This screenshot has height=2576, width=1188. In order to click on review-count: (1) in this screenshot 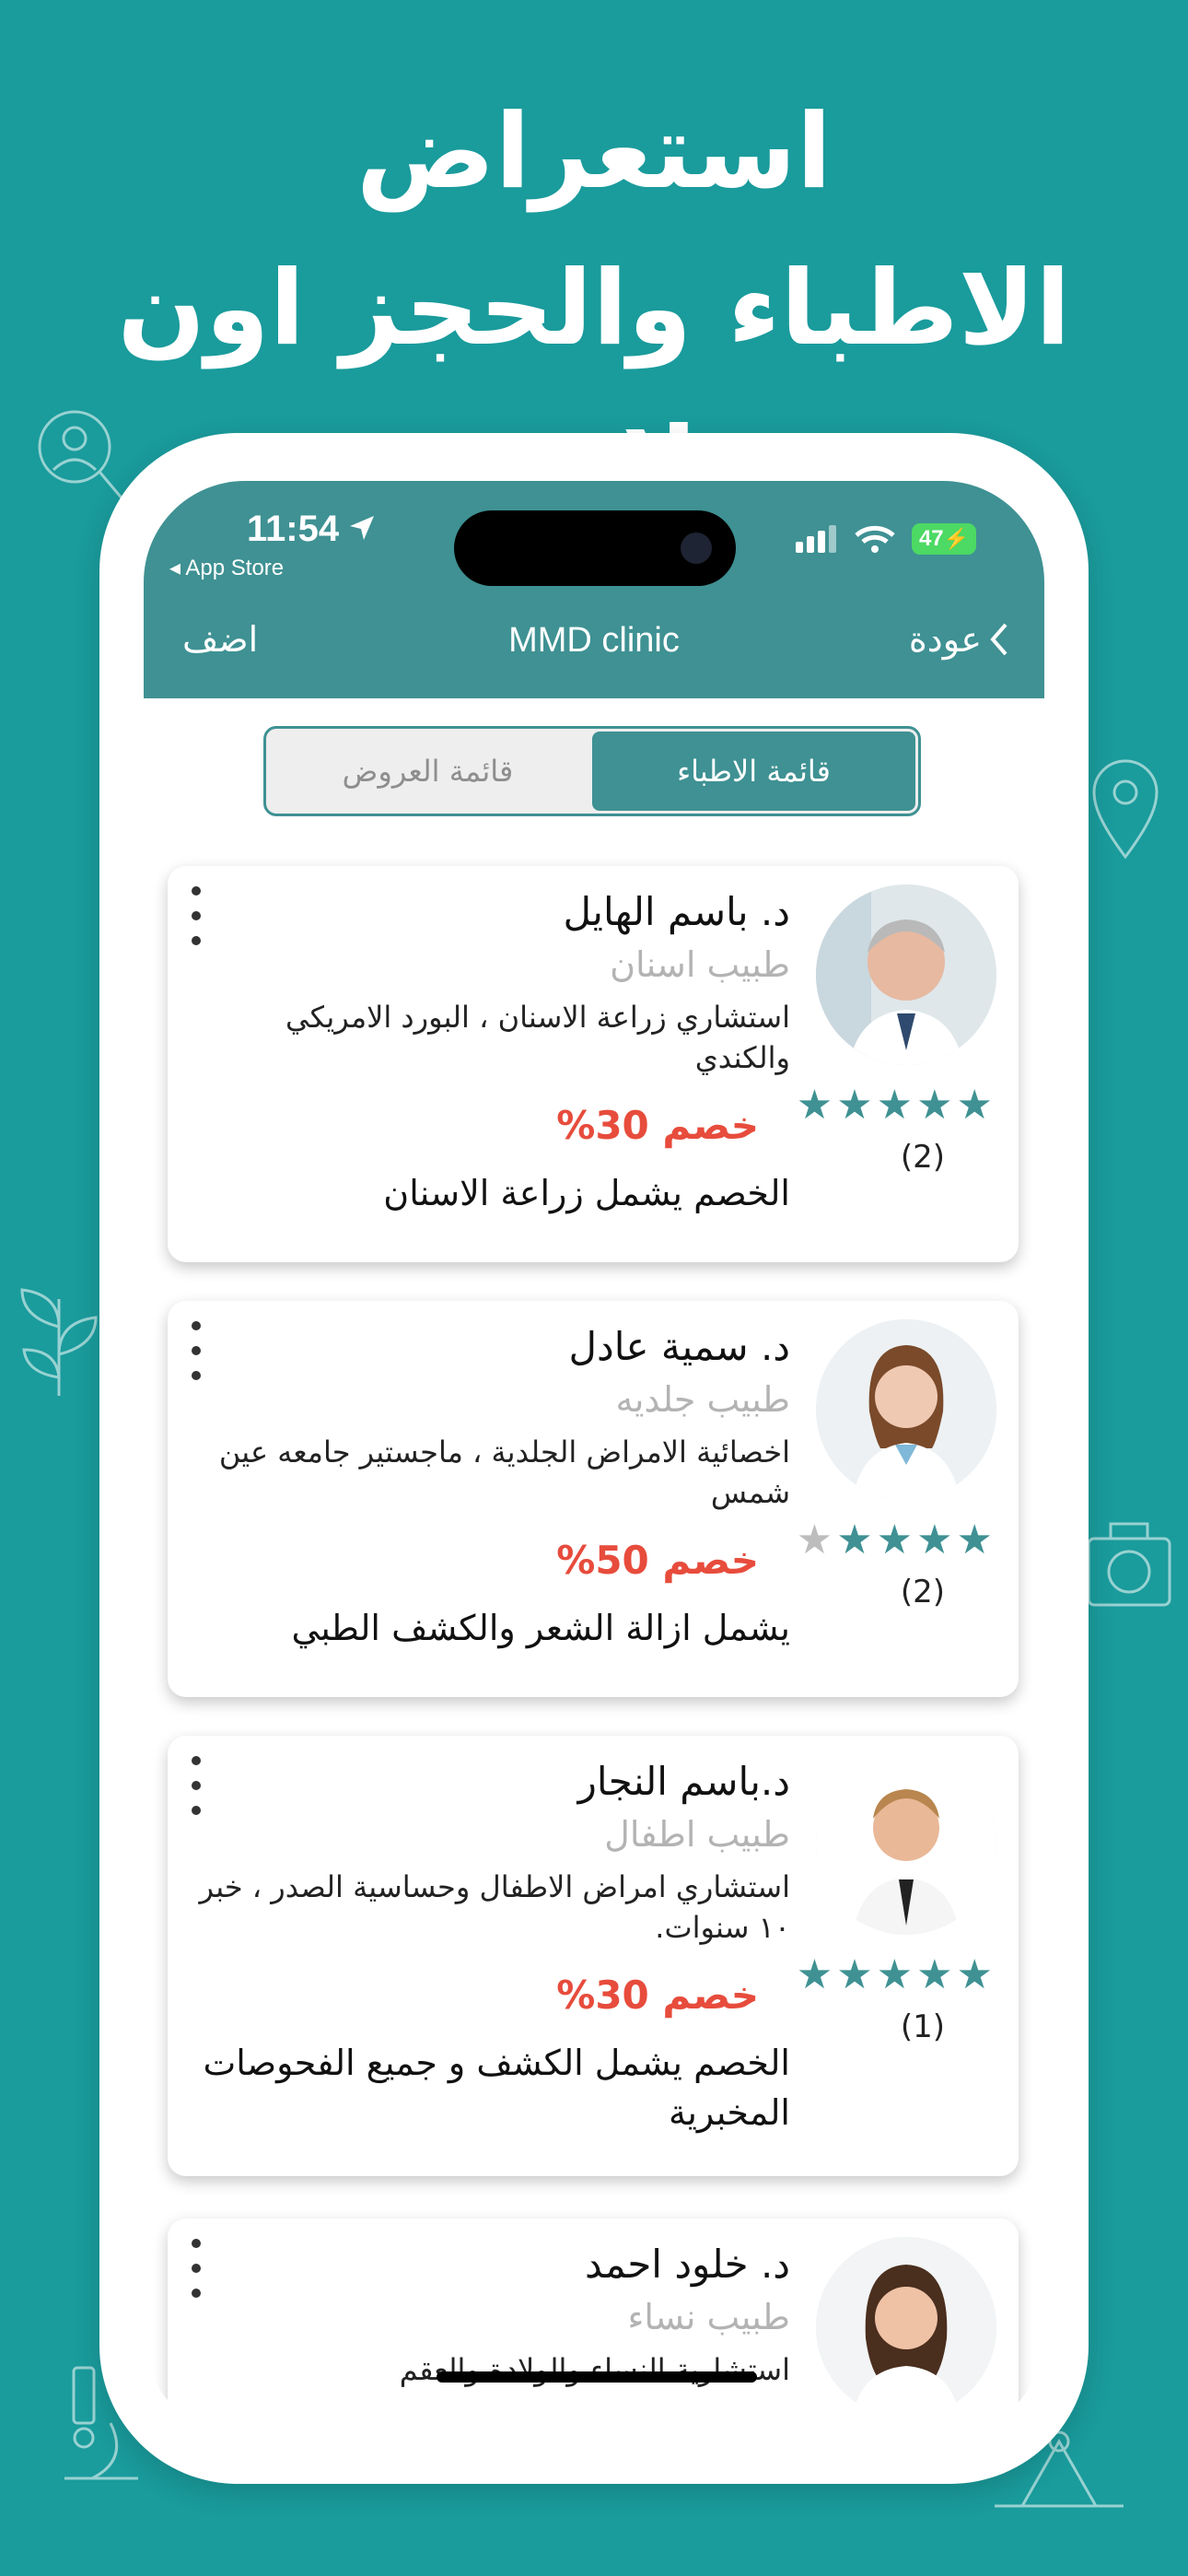, I will do `click(922, 2026)`.